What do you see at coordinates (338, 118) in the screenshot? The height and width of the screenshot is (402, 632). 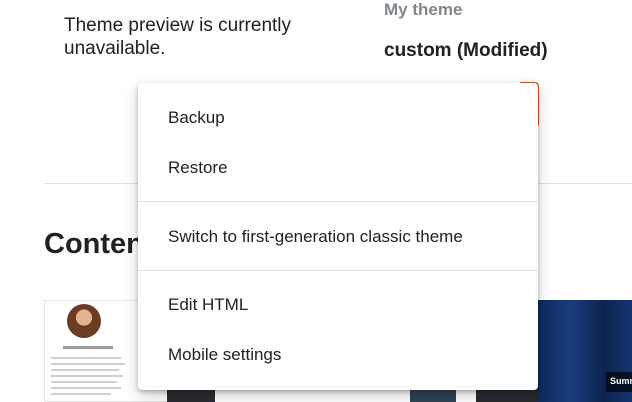 I see `menu-item-backup: Backup` at bounding box center [338, 118].